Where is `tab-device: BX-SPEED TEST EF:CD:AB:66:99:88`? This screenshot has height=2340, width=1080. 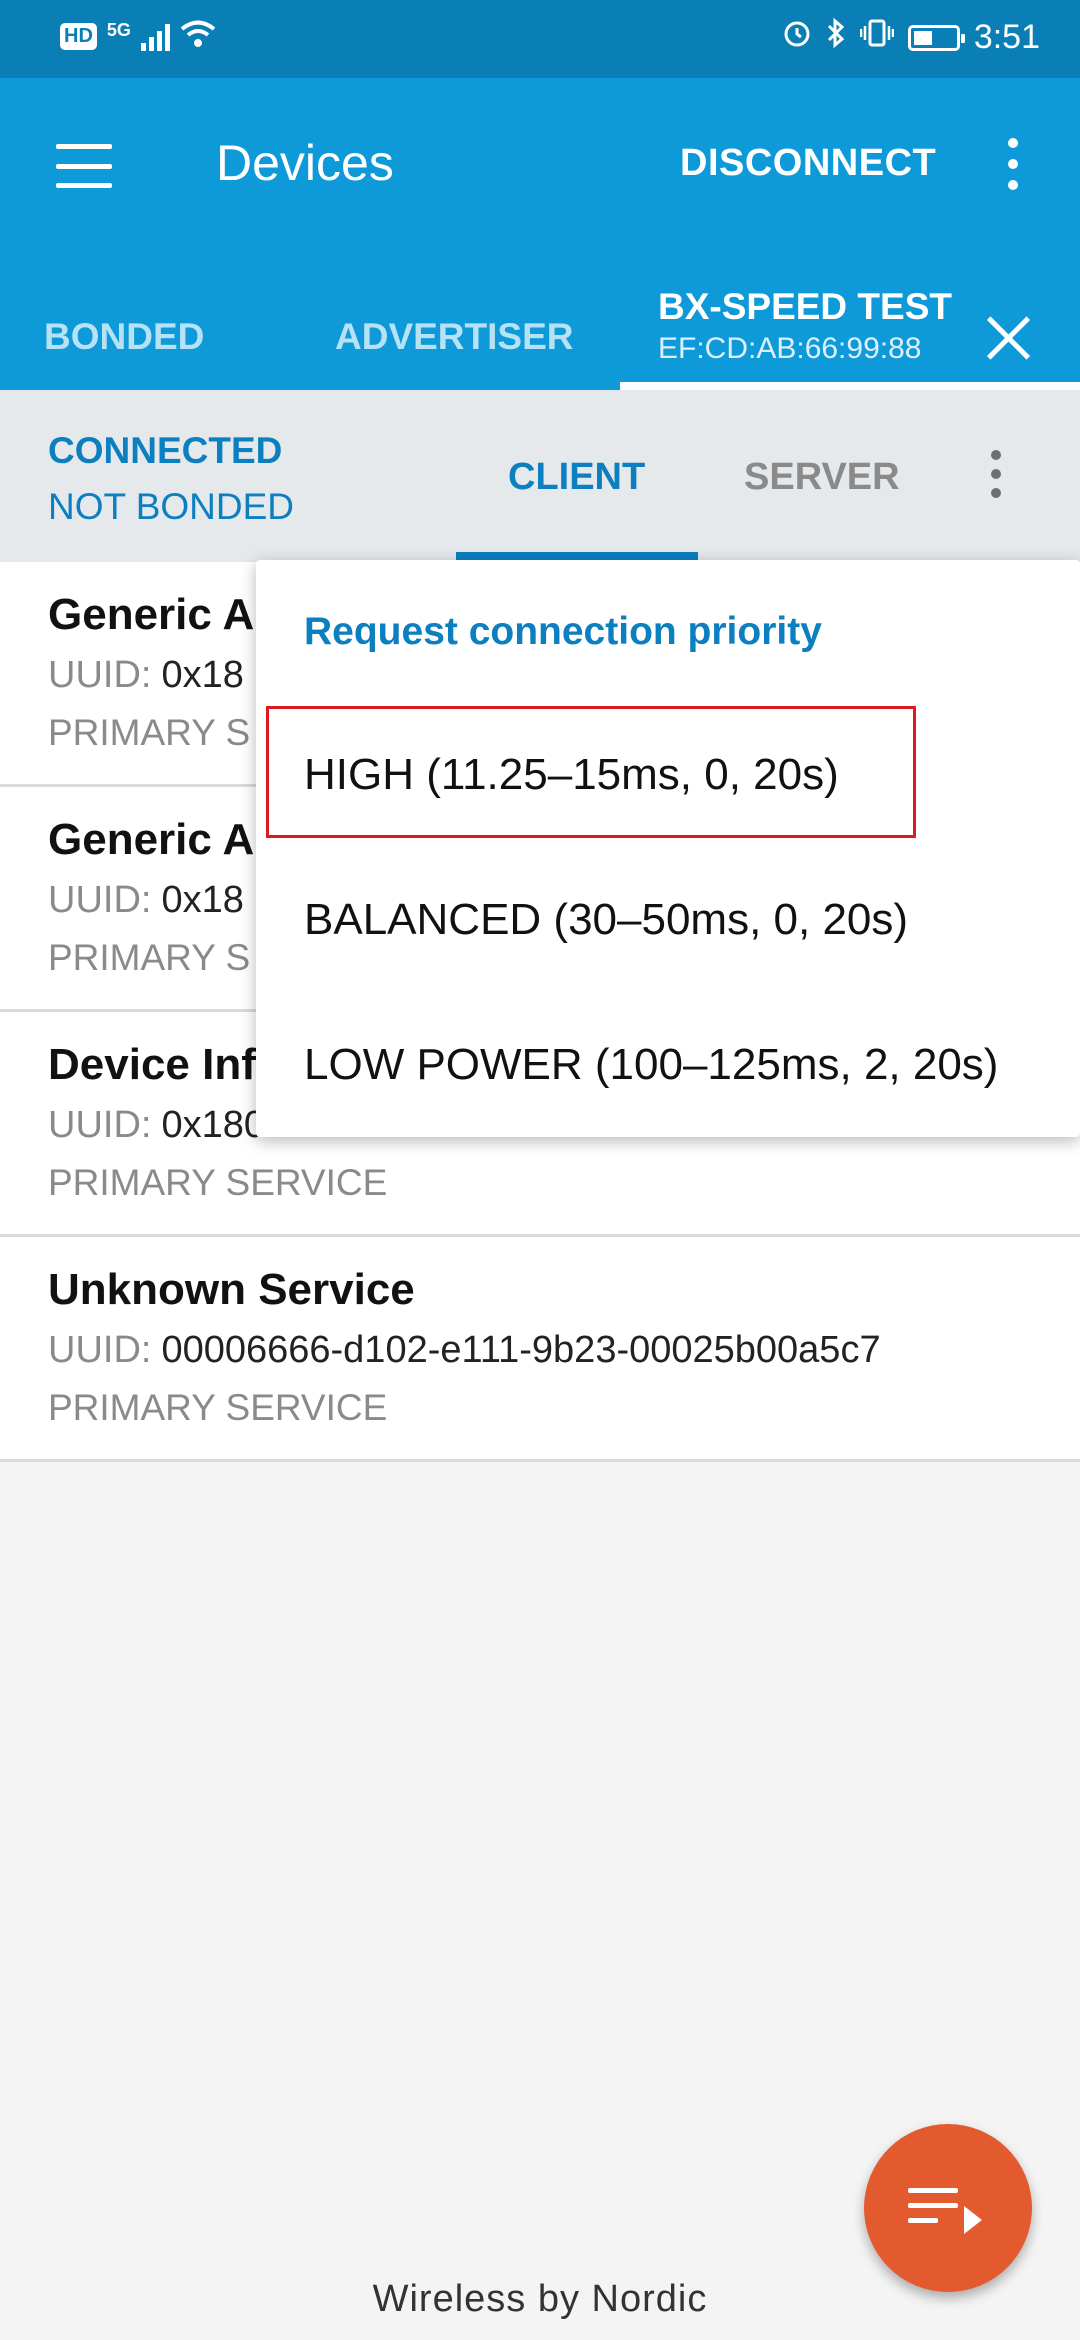 tab-device: BX-SPEED TEST EF:CD:AB:66:99:88 is located at coordinates (805, 326).